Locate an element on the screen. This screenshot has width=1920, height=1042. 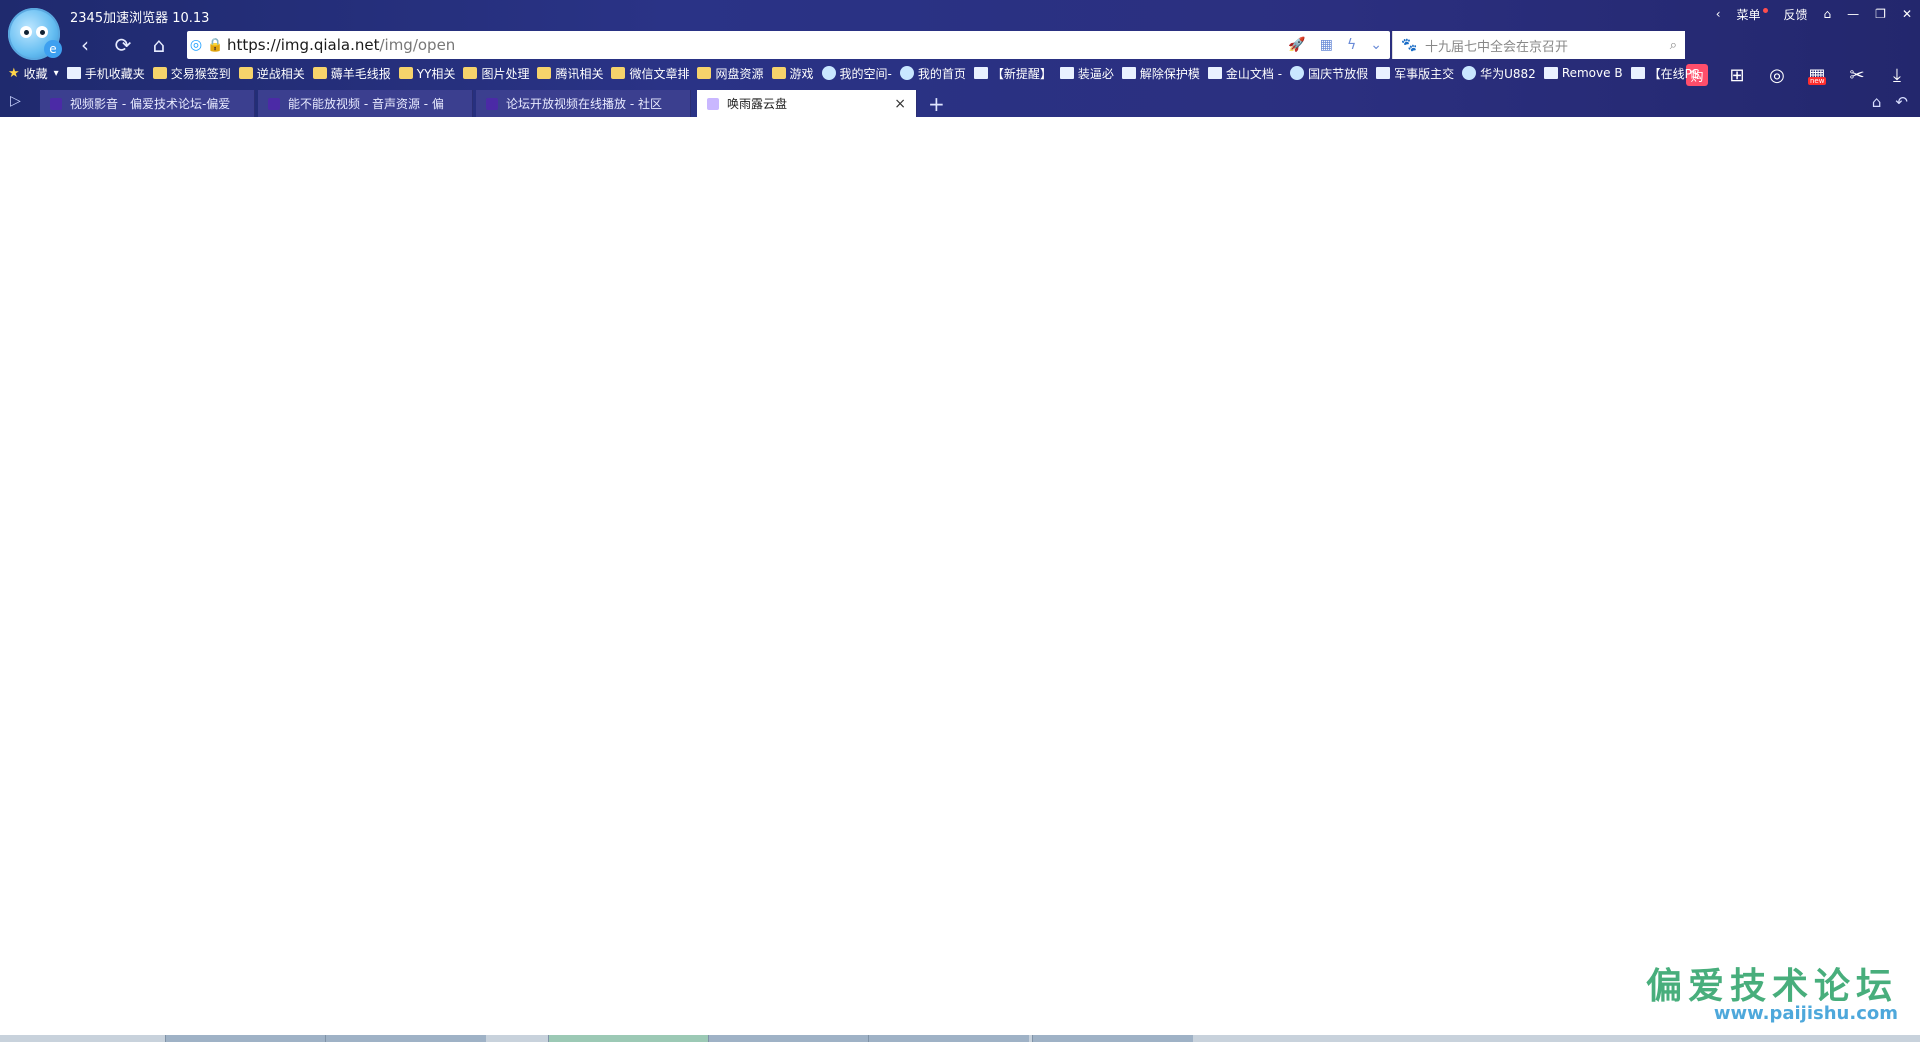
bookmark-item: 军事版主交 is located at coordinates (1415, 73).